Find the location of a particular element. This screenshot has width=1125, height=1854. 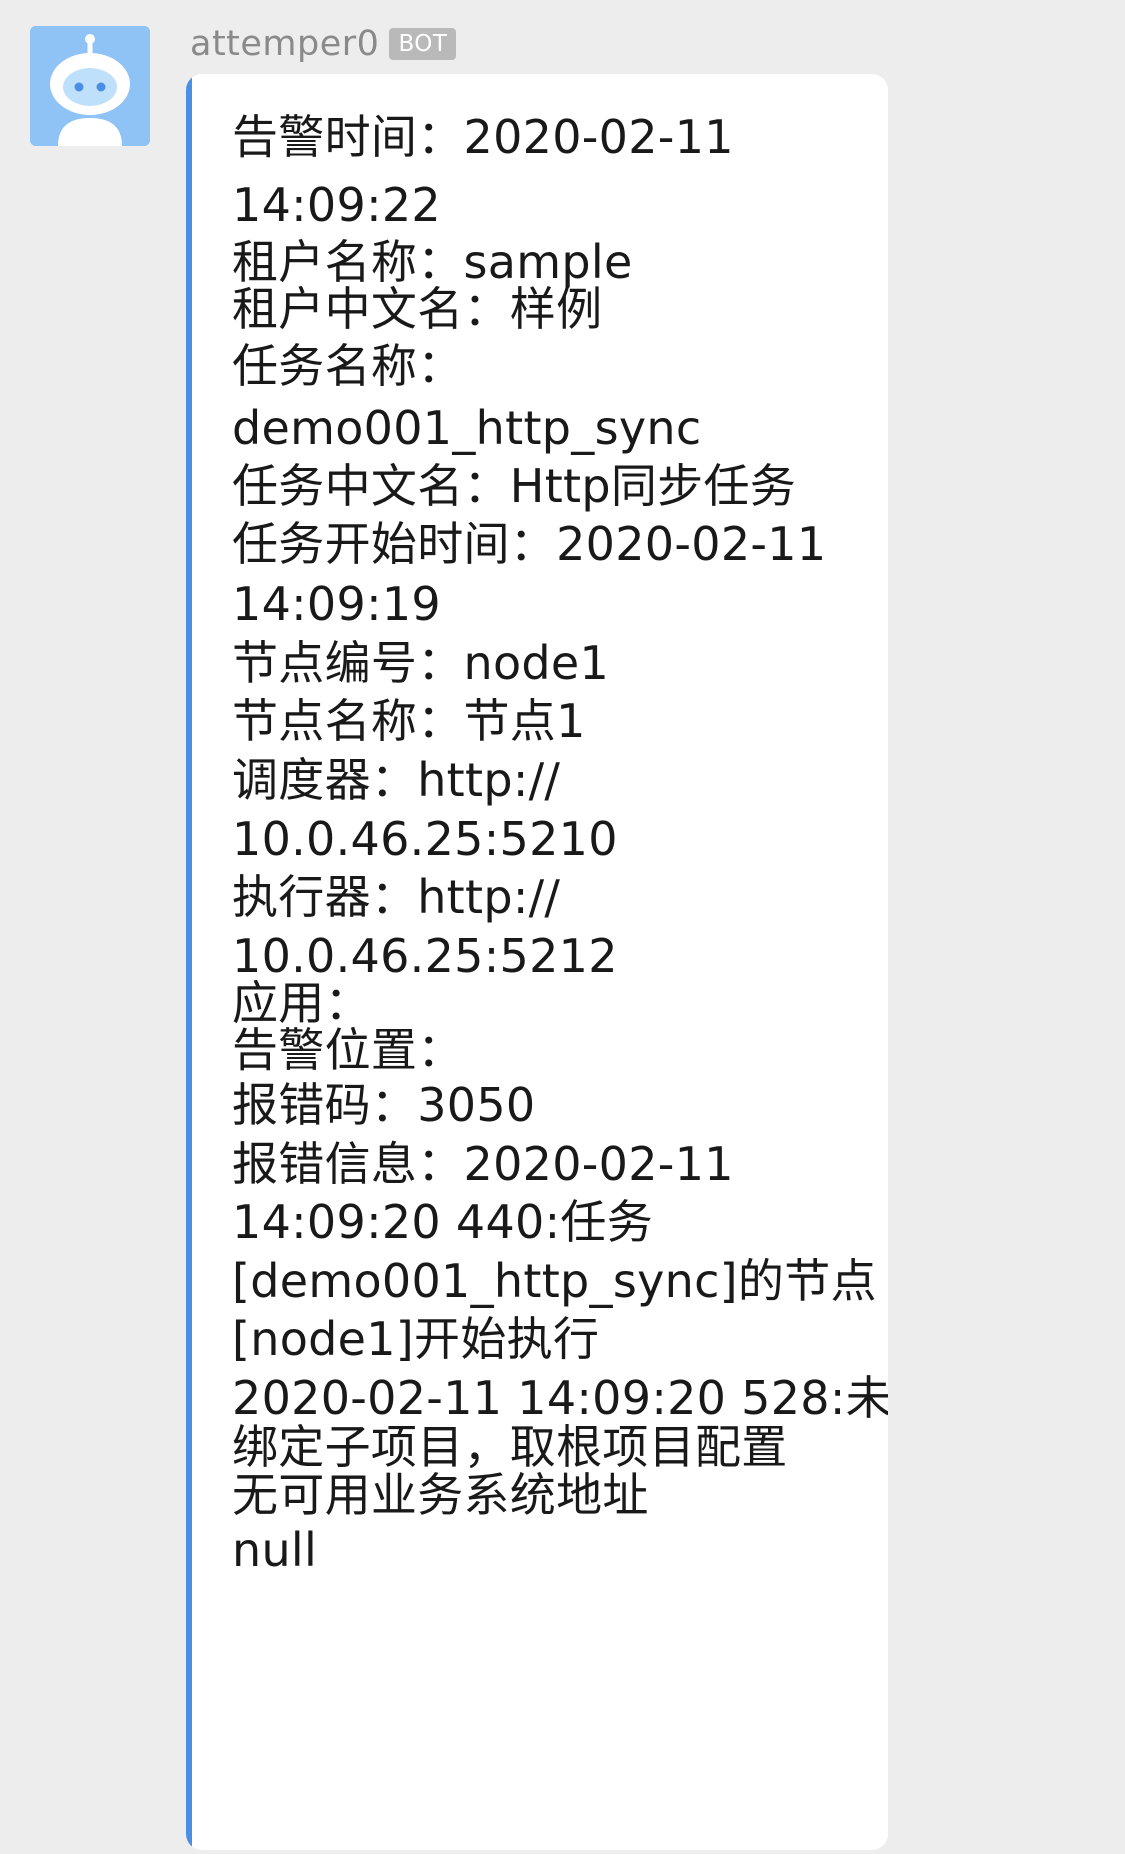

message-line: 调度器：http:// is located at coordinates (396, 780).